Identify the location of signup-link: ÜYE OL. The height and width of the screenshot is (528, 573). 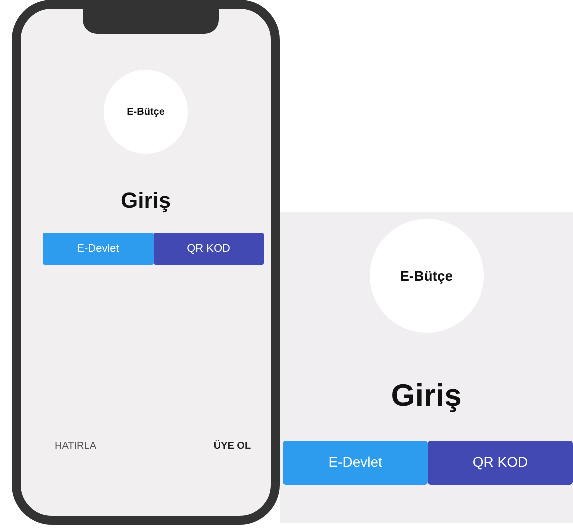
(233, 446).